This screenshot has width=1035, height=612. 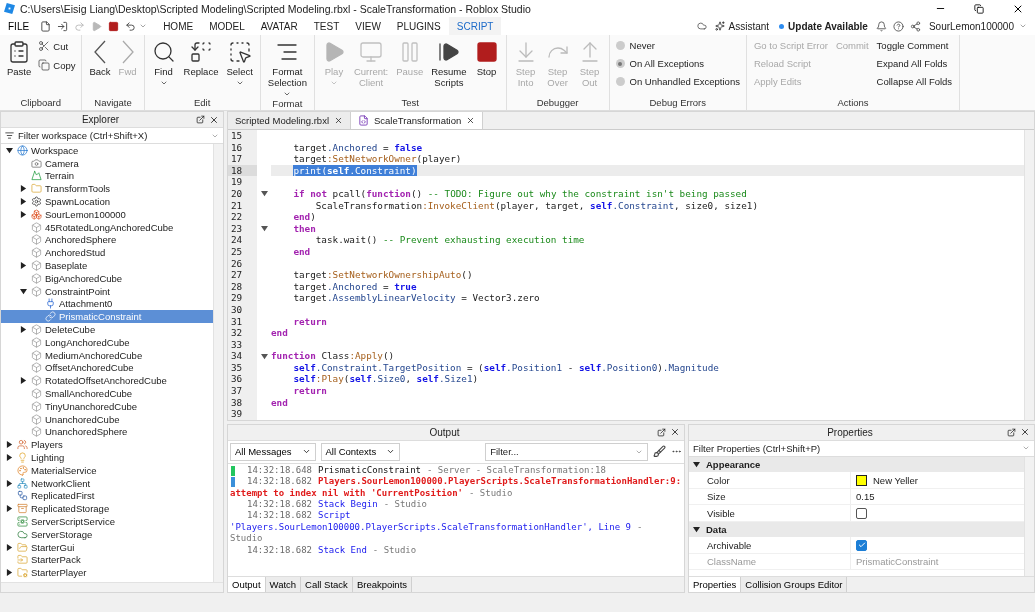 What do you see at coordinates (107, 214) in the screenshot?
I see `tree-item: SourLemon100000` at bounding box center [107, 214].